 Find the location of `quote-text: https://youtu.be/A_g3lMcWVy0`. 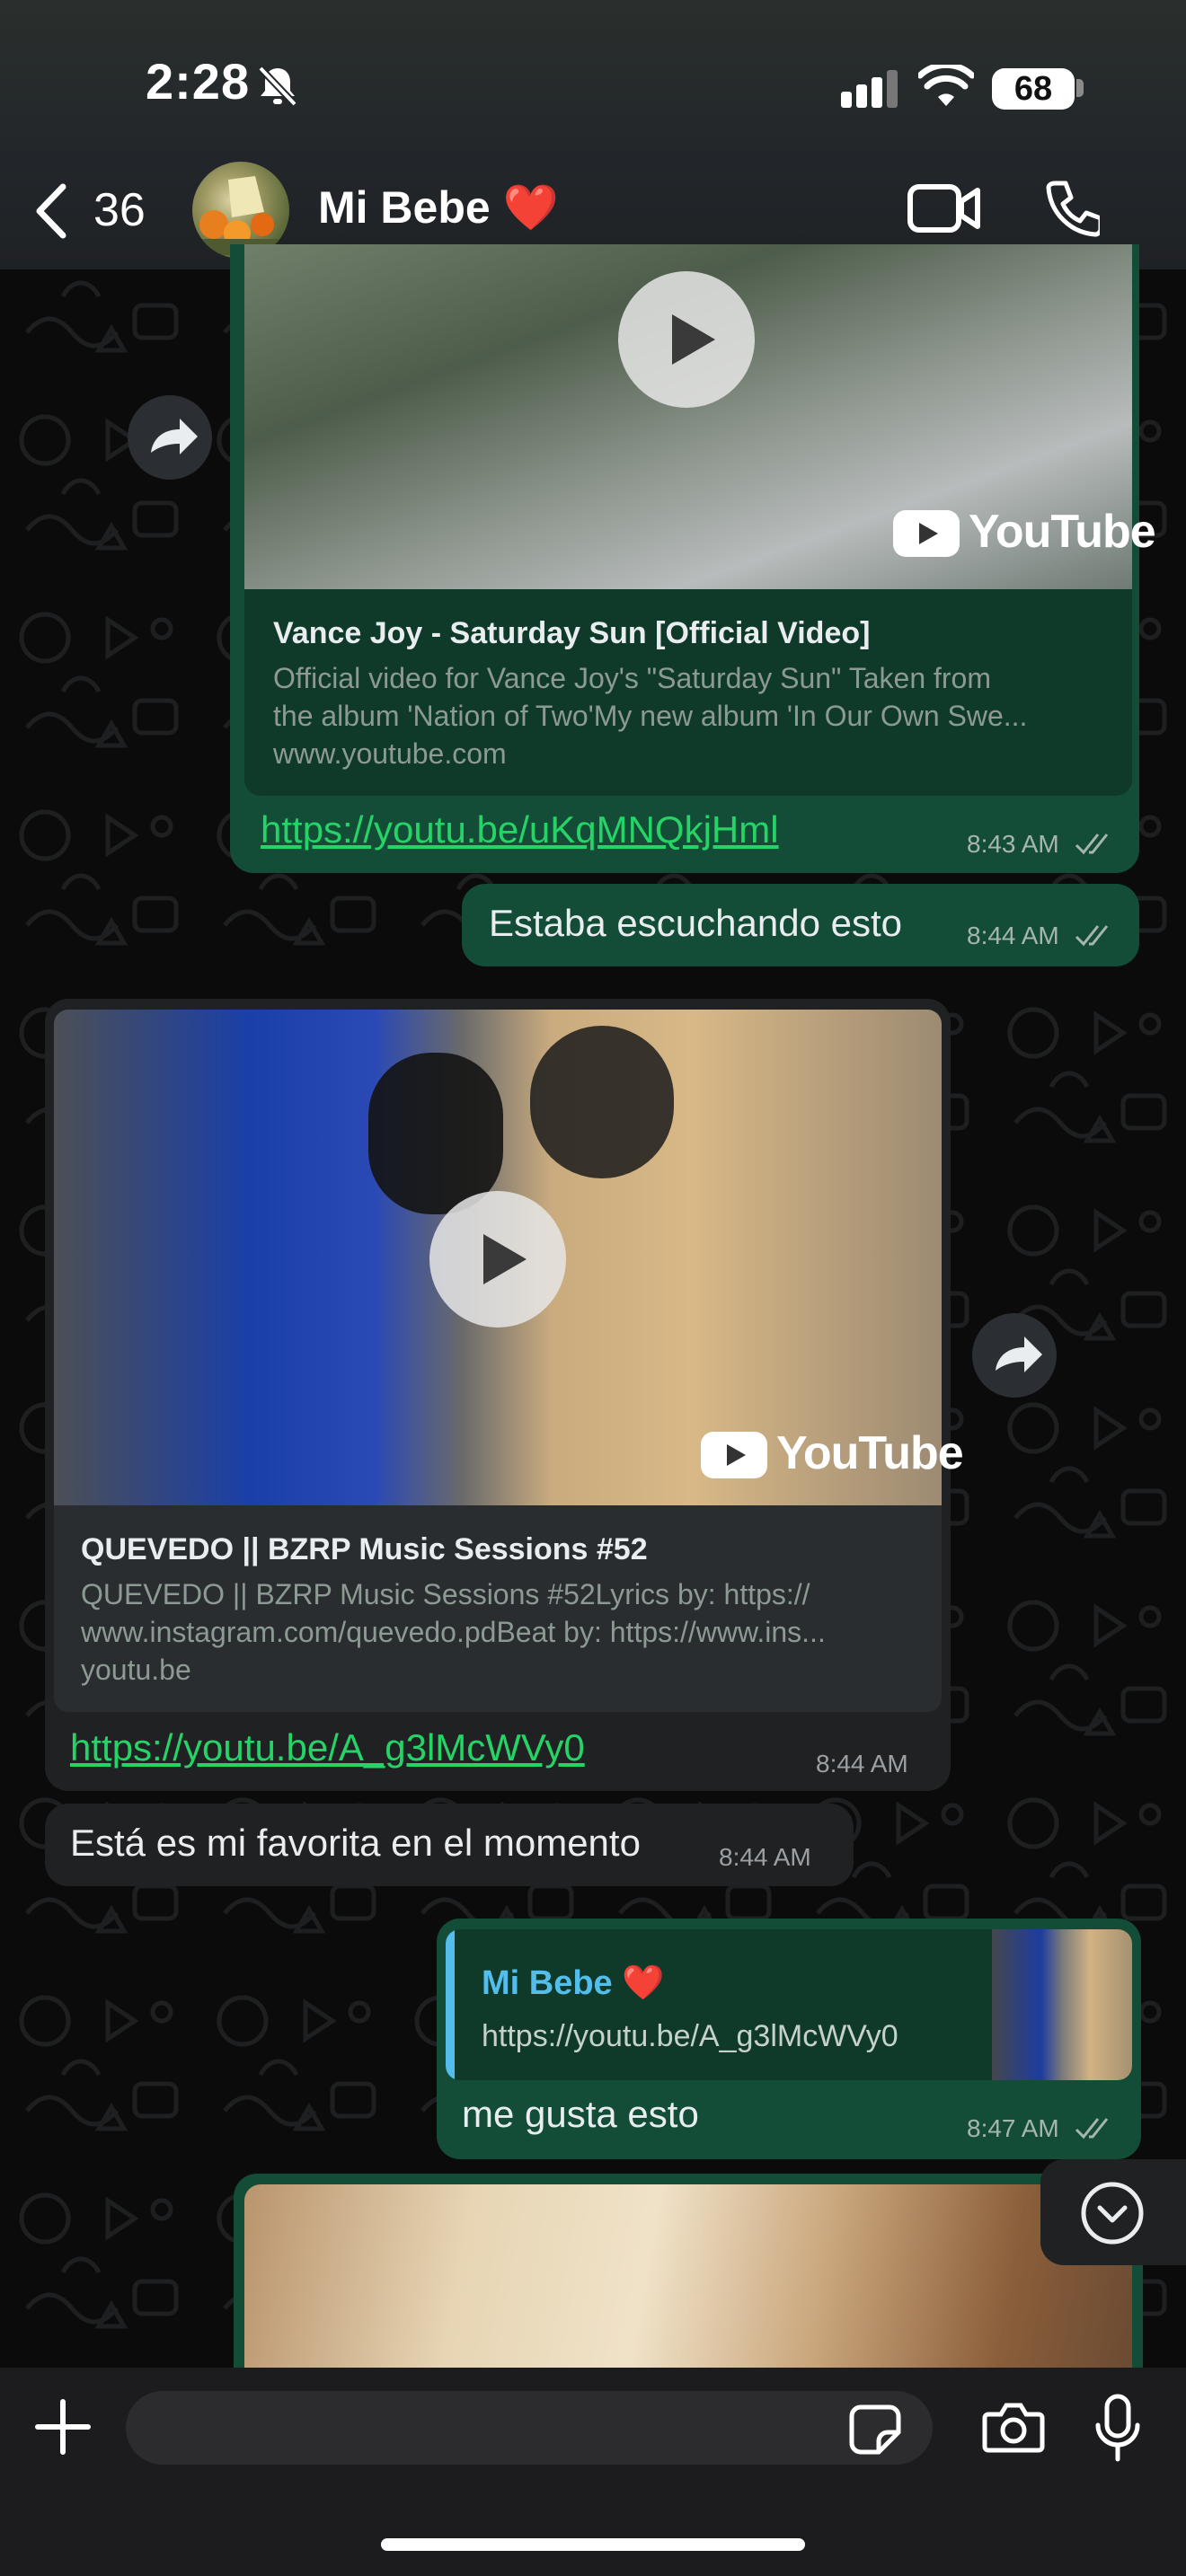

quote-text: https://youtu.be/A_g3lMcWVy0 is located at coordinates (690, 2036).